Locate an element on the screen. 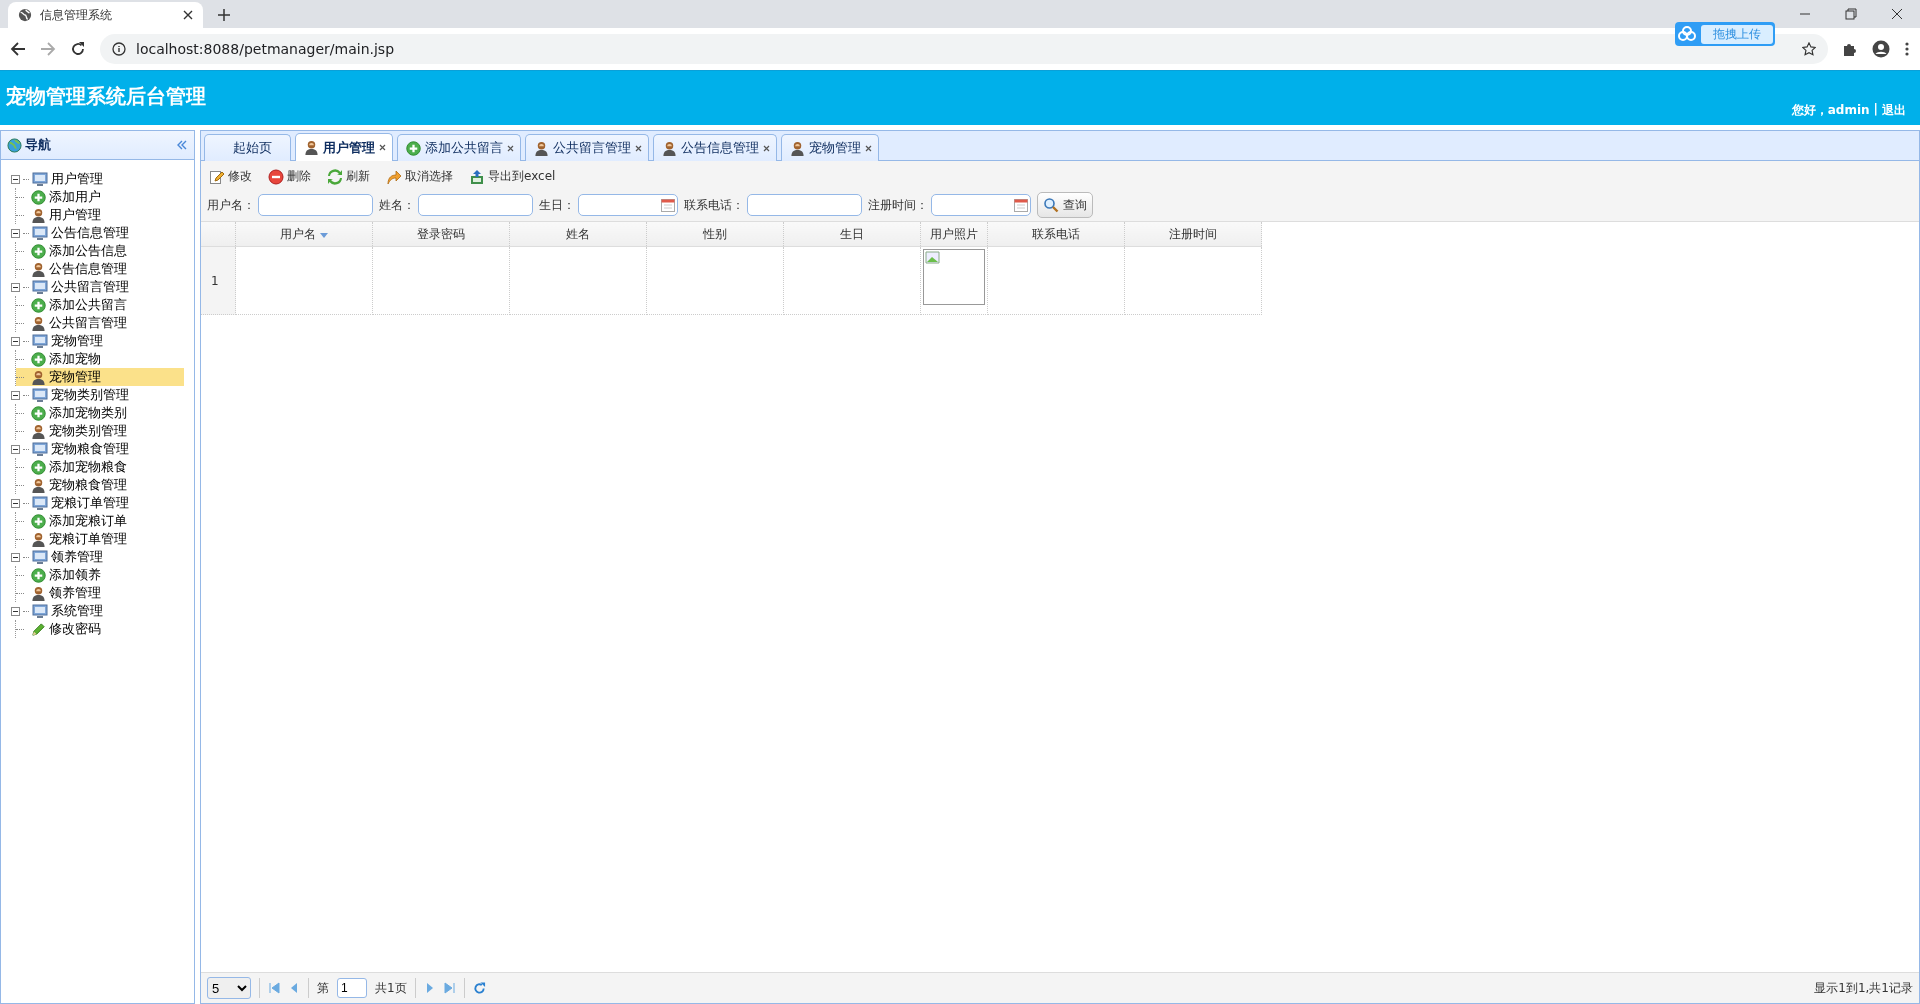 The image size is (1920, 1004). tree-item: 公告信息管理 is located at coordinates (100, 269).